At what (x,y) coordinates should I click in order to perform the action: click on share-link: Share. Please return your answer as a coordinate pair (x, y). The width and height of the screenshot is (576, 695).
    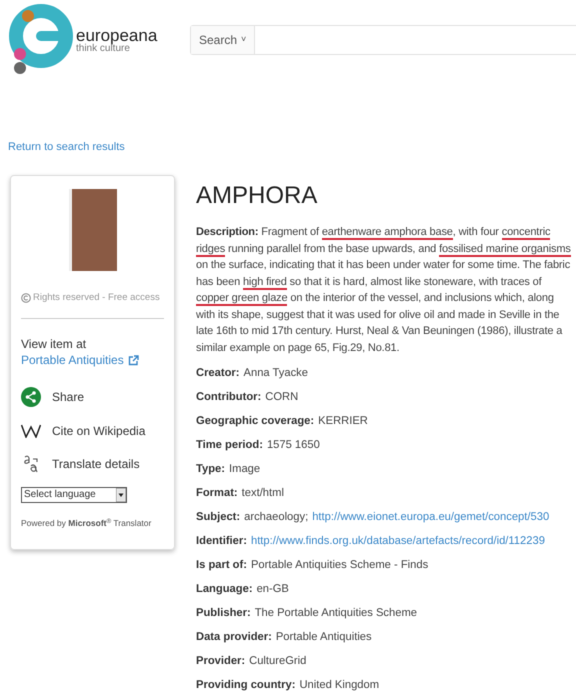
    Looking at the image, I should click on (68, 397).